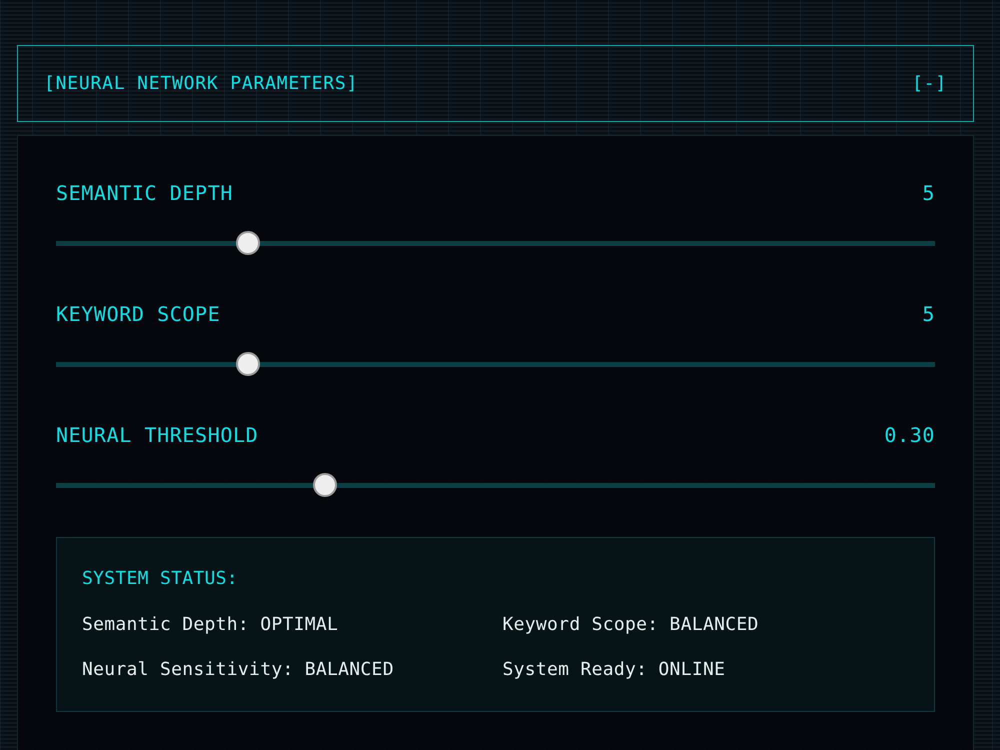  Describe the element at coordinates (160, 579) in the screenshot. I see `status-title: SYSTEM STATUS:` at that location.